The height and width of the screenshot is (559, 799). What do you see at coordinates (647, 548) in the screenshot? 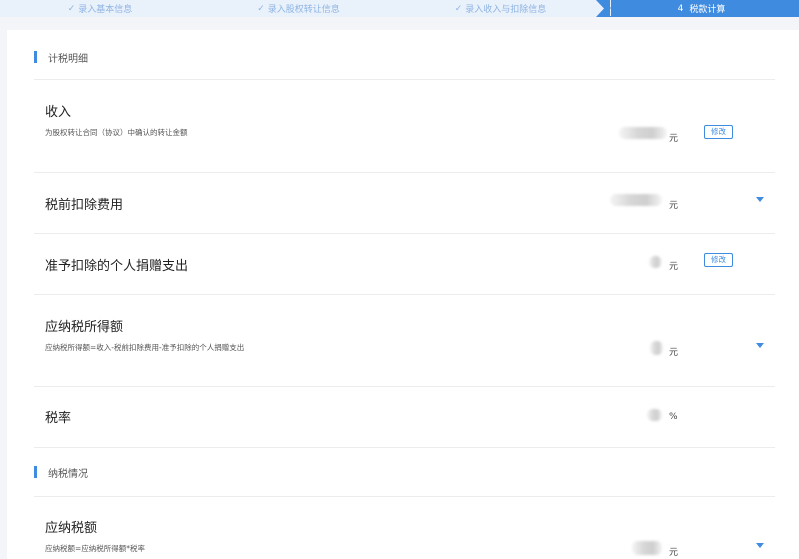
I see `tax-payable-value` at bounding box center [647, 548].